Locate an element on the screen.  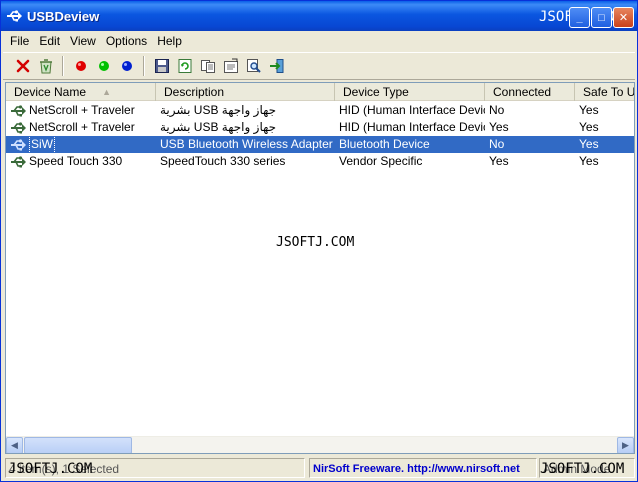
title-bar: USBDeview JSOFTJ.COM _ □ ✕ is located at coordinates (319, 16).